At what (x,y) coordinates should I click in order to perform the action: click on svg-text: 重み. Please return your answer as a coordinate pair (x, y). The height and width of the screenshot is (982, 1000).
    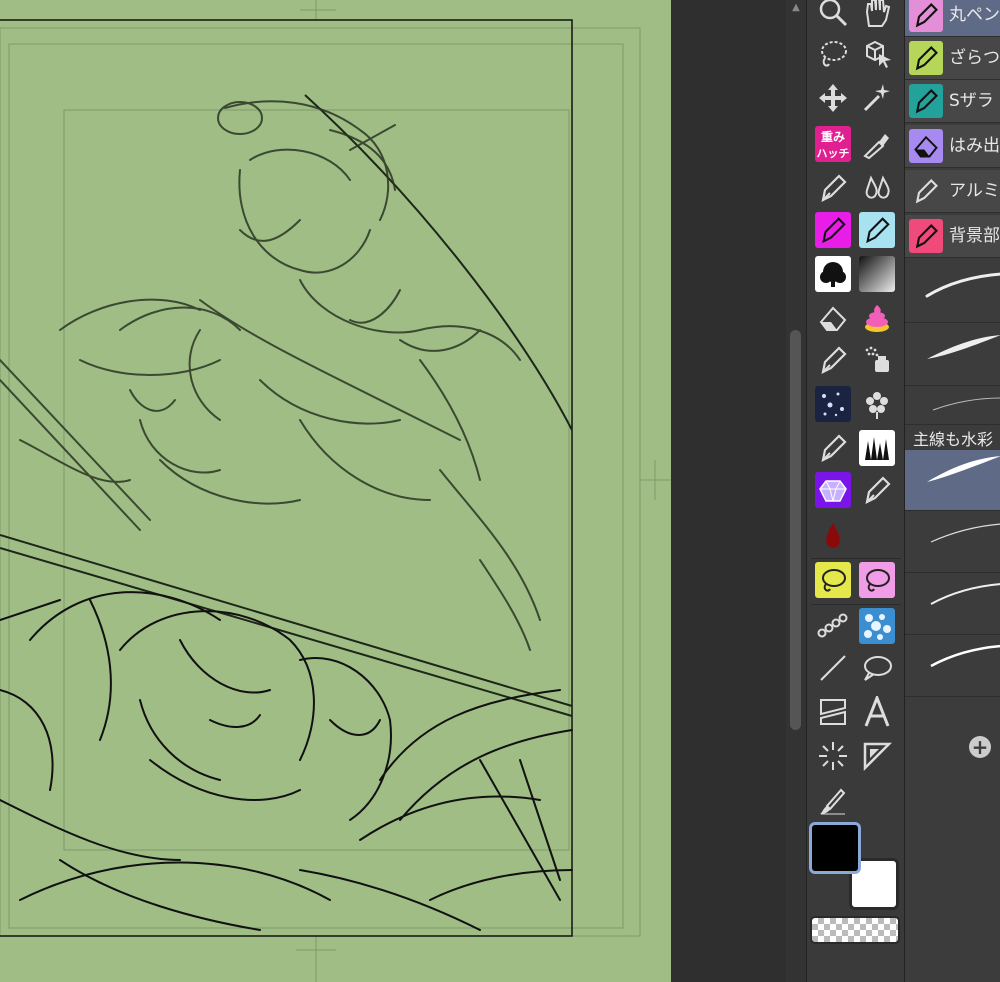
    Looking at the image, I should click on (833, 136).